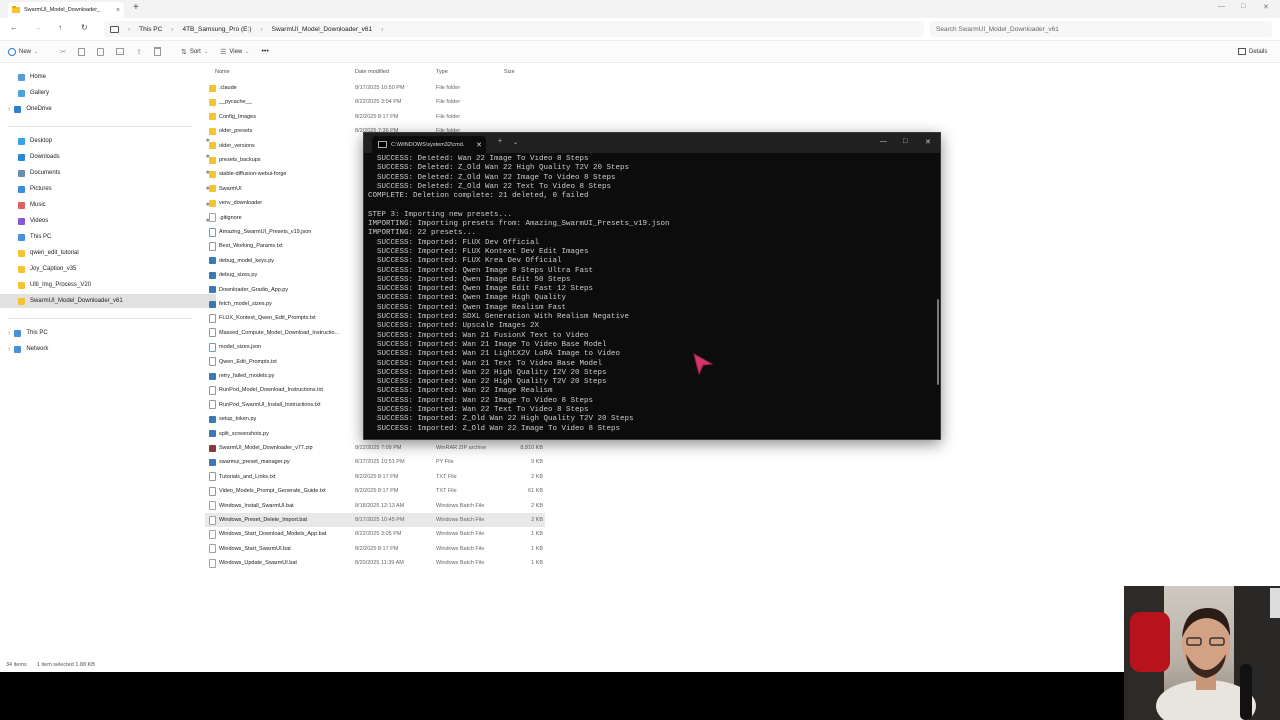  What do you see at coordinates (150, 29) in the screenshot?
I see `breadcrumb-this-pc: This PC` at bounding box center [150, 29].